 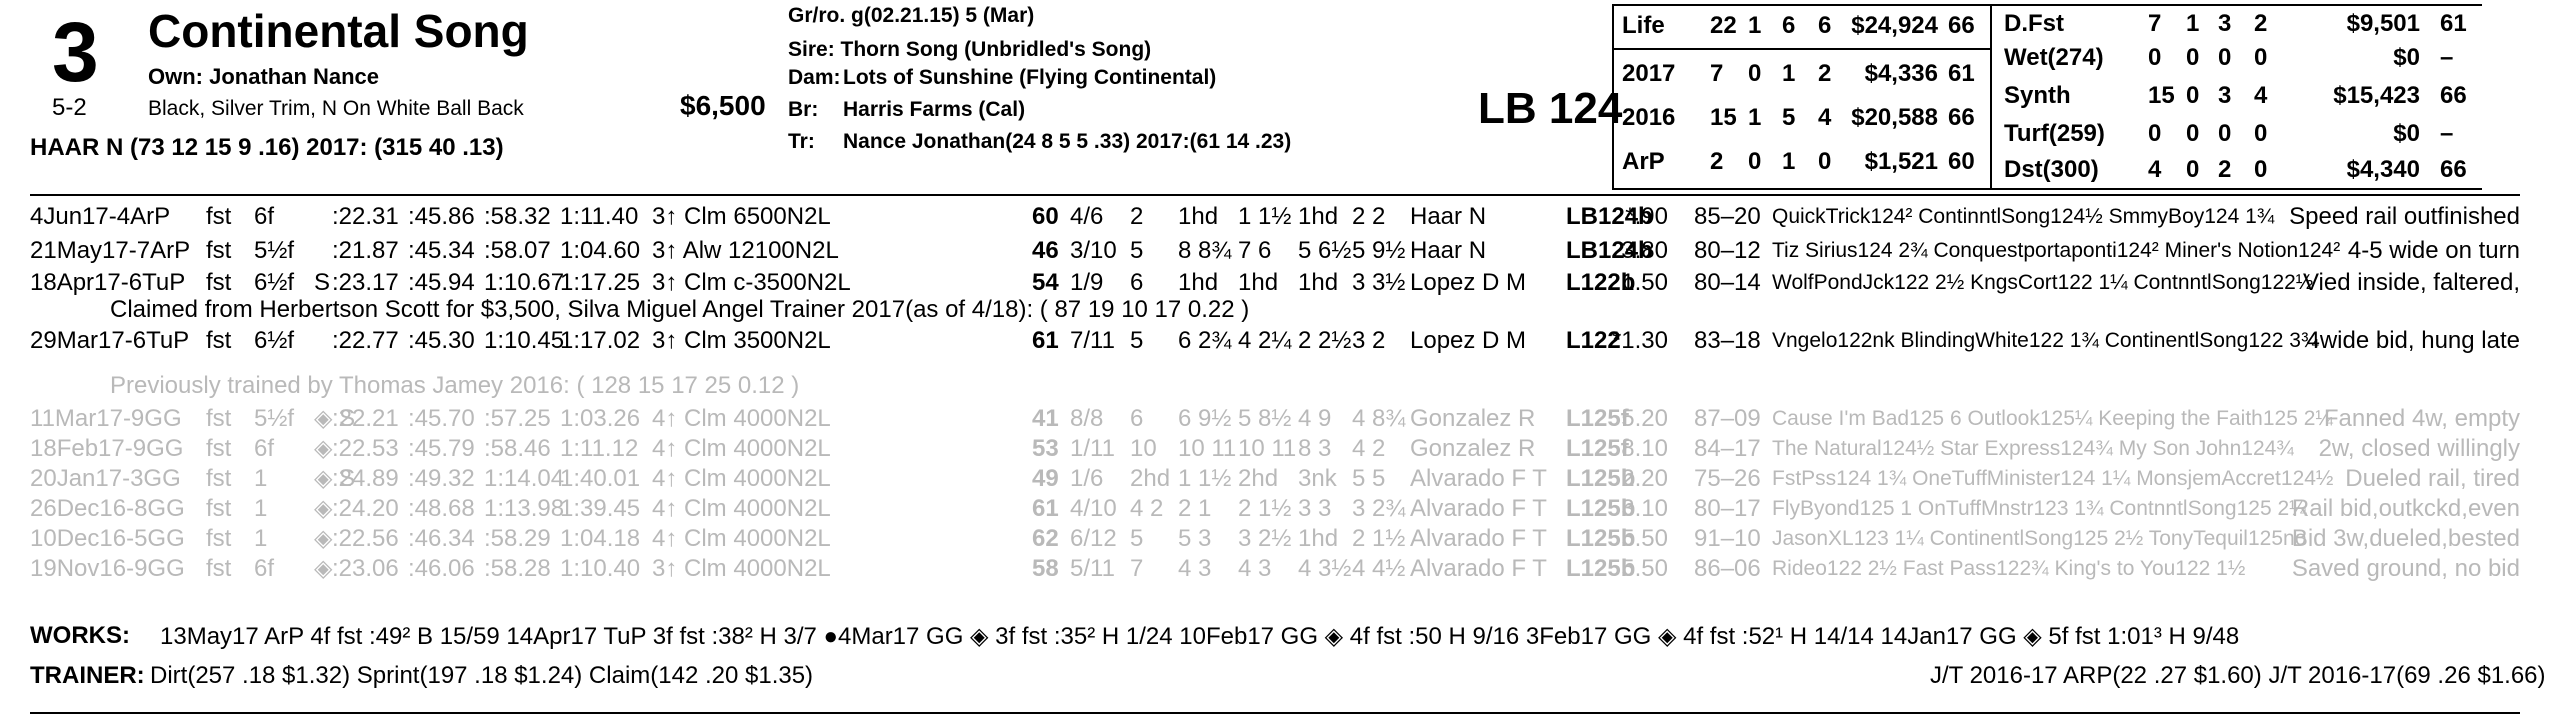 I want to click on race-pp: 6/12, so click(x=1093, y=538).